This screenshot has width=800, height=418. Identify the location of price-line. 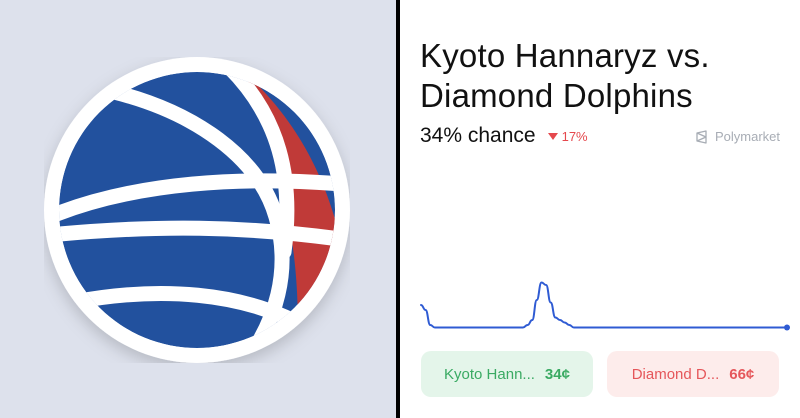
(604, 305).